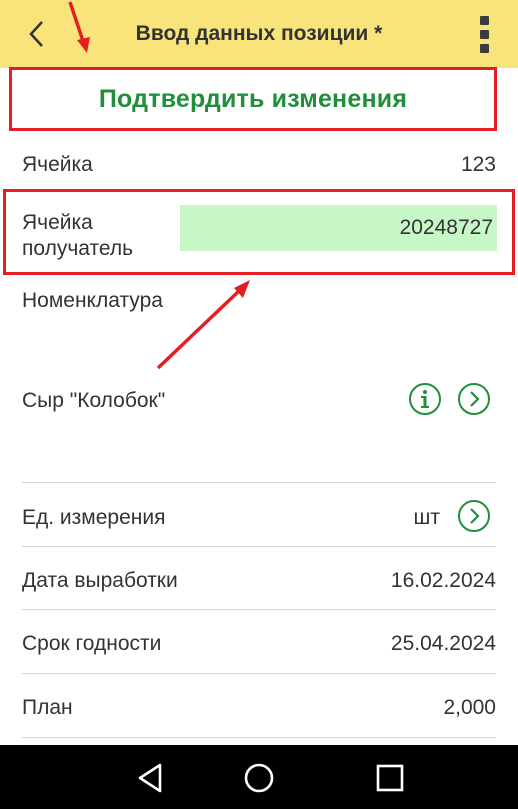 Image resolution: width=518 pixels, height=809 pixels. Describe the element at coordinates (478, 164) in the screenshot. I see `cell-value: 123` at that location.